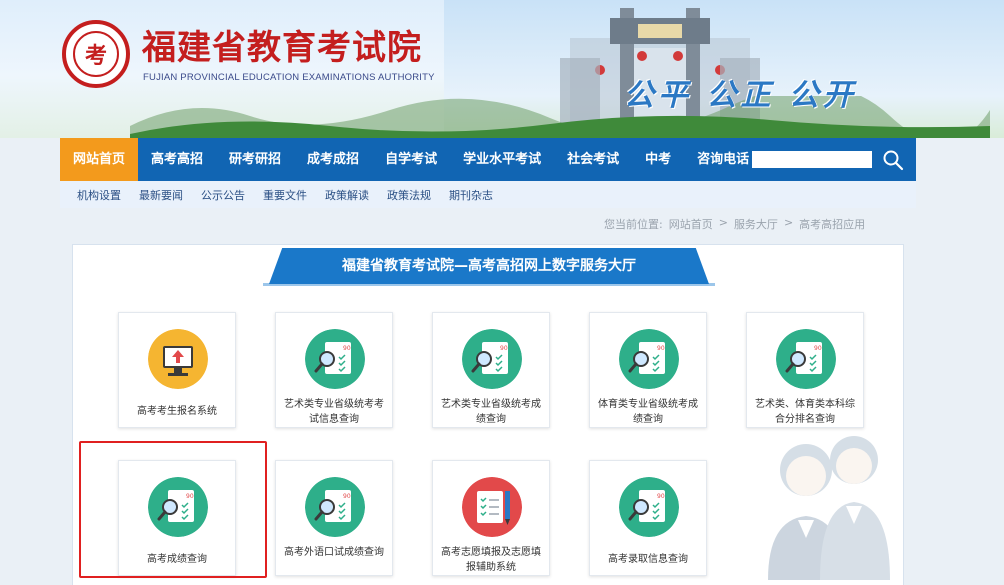 This screenshot has height=585, width=1004. Describe the element at coordinates (502, 159) in the screenshot. I see `nav-item-academic-proficiency: 学业水平考试` at that location.